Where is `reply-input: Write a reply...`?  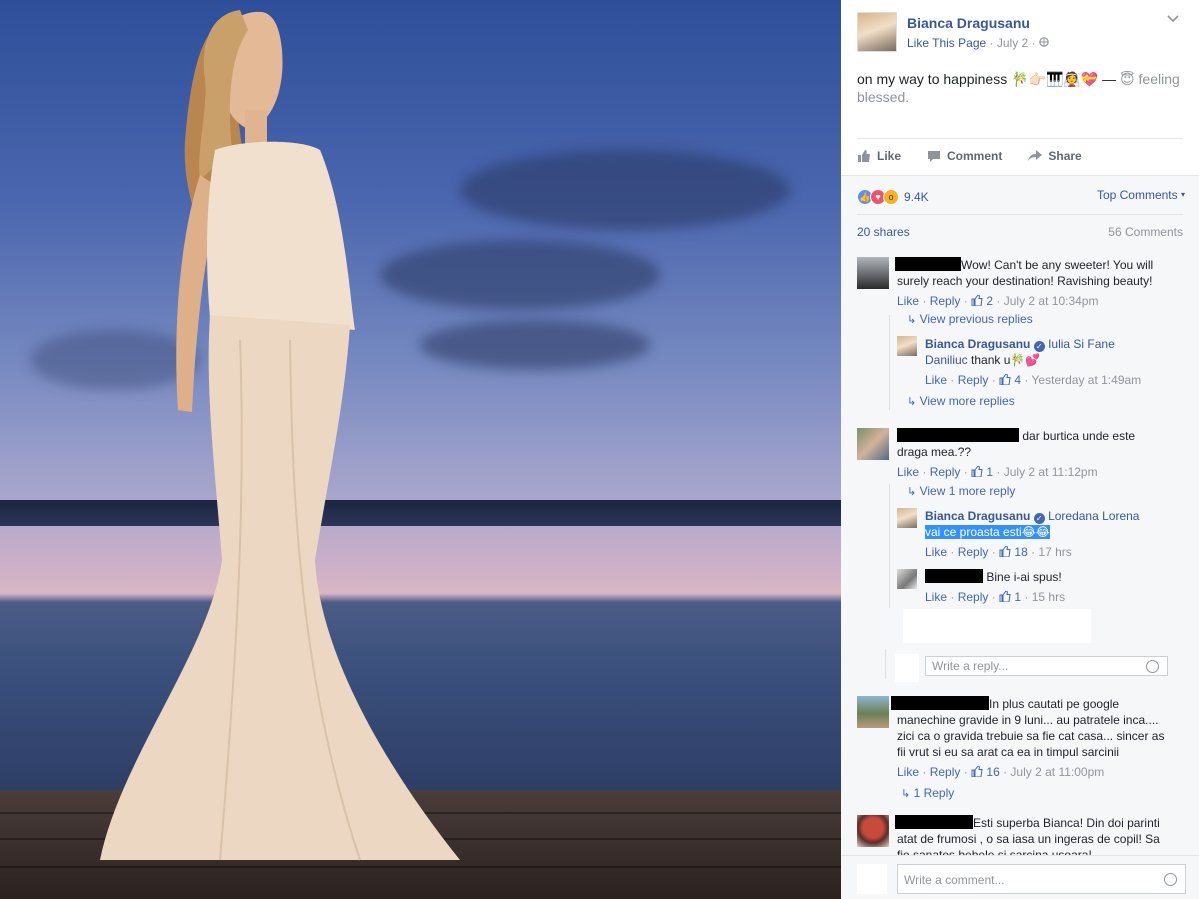
reply-input: Write a reply... is located at coordinates (1046, 666).